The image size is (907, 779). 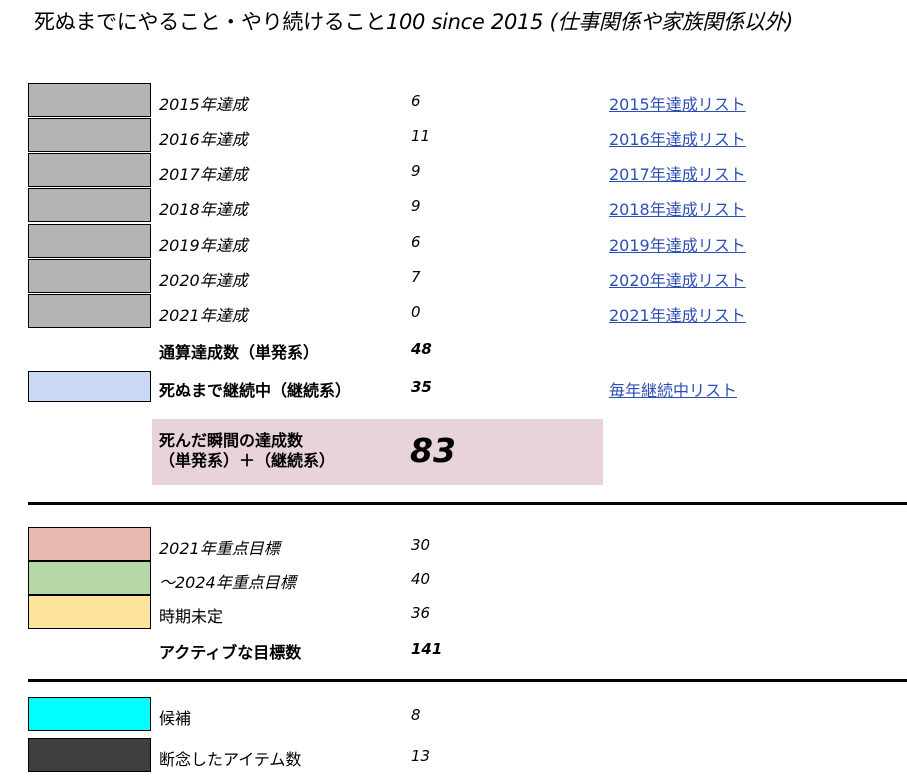 I want to click on total-single-label: 通算達成数（単発系）, so click(x=239, y=352).